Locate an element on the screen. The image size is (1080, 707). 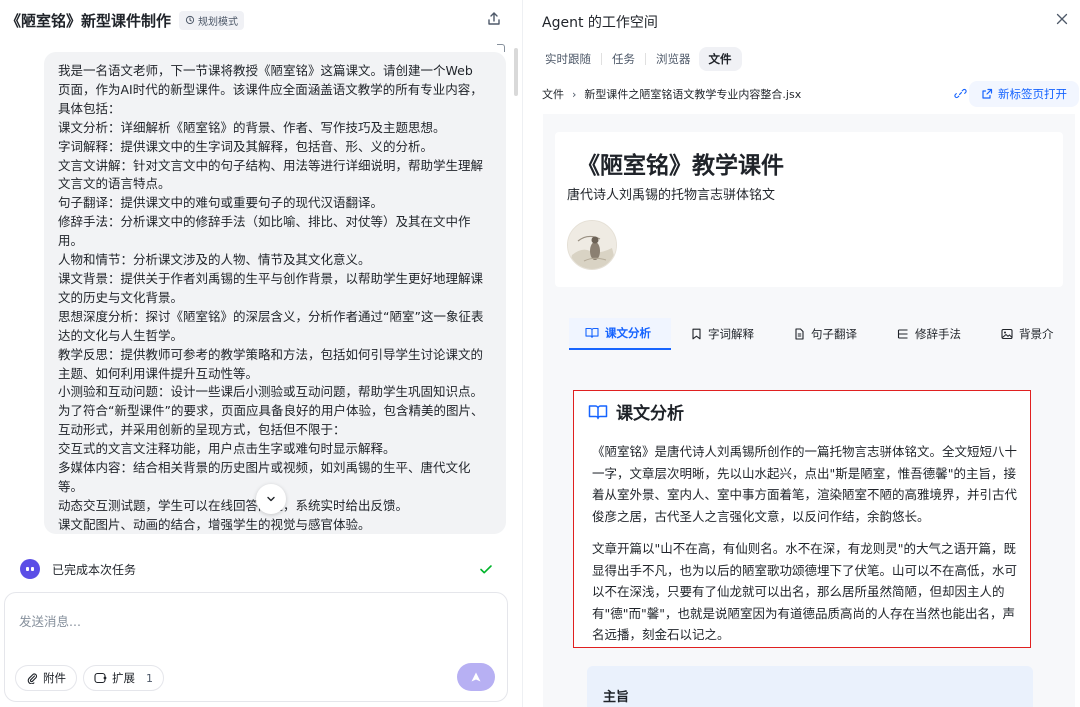
message-line: 为了符合“新型课件”的要求，页面应具备良好的用户体验，包含精美的图片、 is located at coordinates (271, 411).